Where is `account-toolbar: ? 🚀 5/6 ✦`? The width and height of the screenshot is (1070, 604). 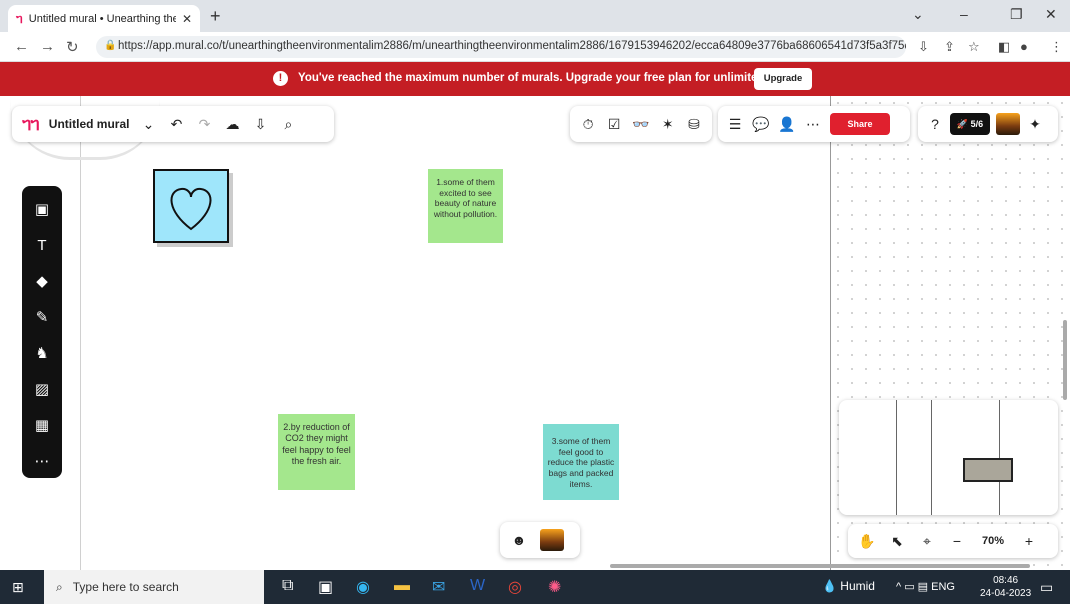
account-toolbar: ? 🚀 5/6 ✦ is located at coordinates (988, 124).